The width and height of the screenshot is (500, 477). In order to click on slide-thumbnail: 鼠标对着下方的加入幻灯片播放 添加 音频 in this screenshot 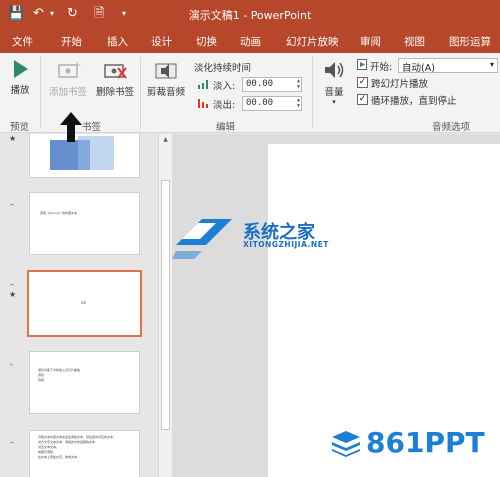, I will do `click(84, 382)`.